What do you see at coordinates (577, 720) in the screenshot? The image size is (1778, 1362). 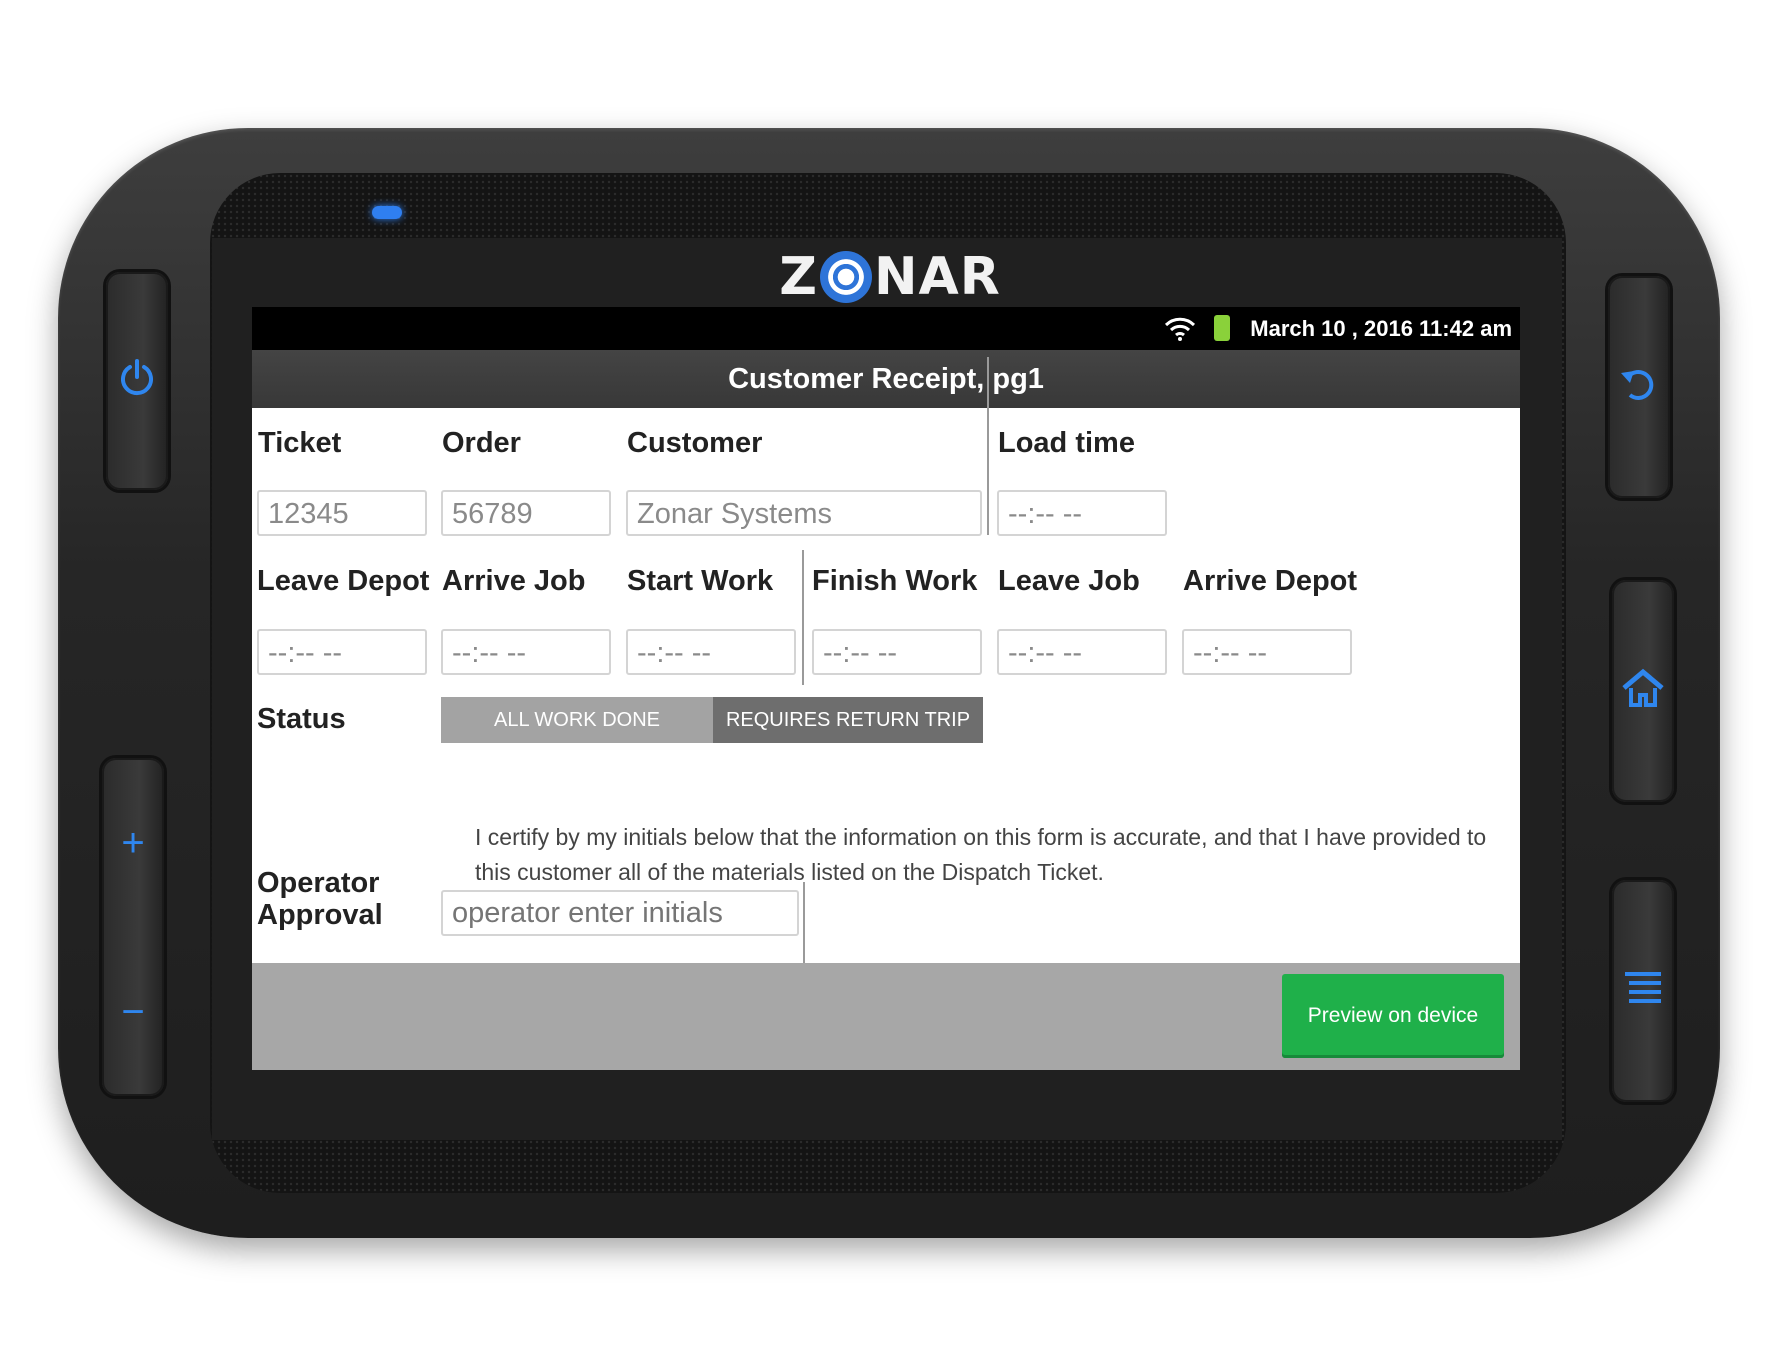 I see `all-work-done-option: ALL WORK DONE` at bounding box center [577, 720].